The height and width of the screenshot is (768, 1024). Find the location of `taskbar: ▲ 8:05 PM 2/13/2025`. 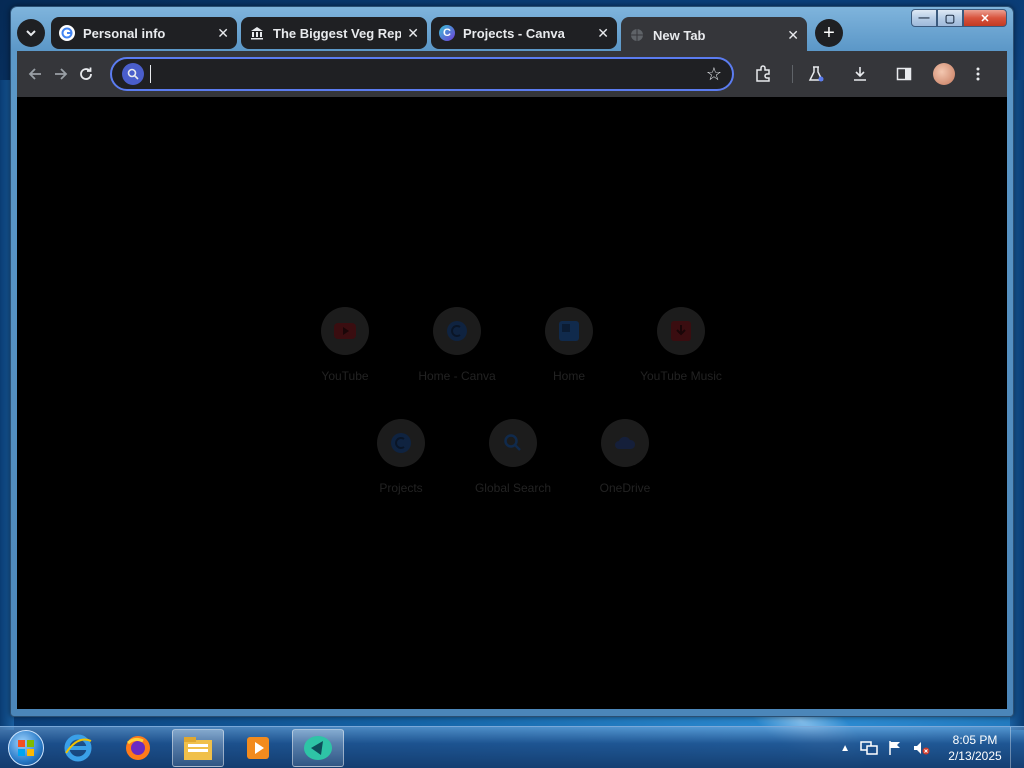

taskbar: ▲ 8:05 PM 2/13/2025 is located at coordinates (512, 747).